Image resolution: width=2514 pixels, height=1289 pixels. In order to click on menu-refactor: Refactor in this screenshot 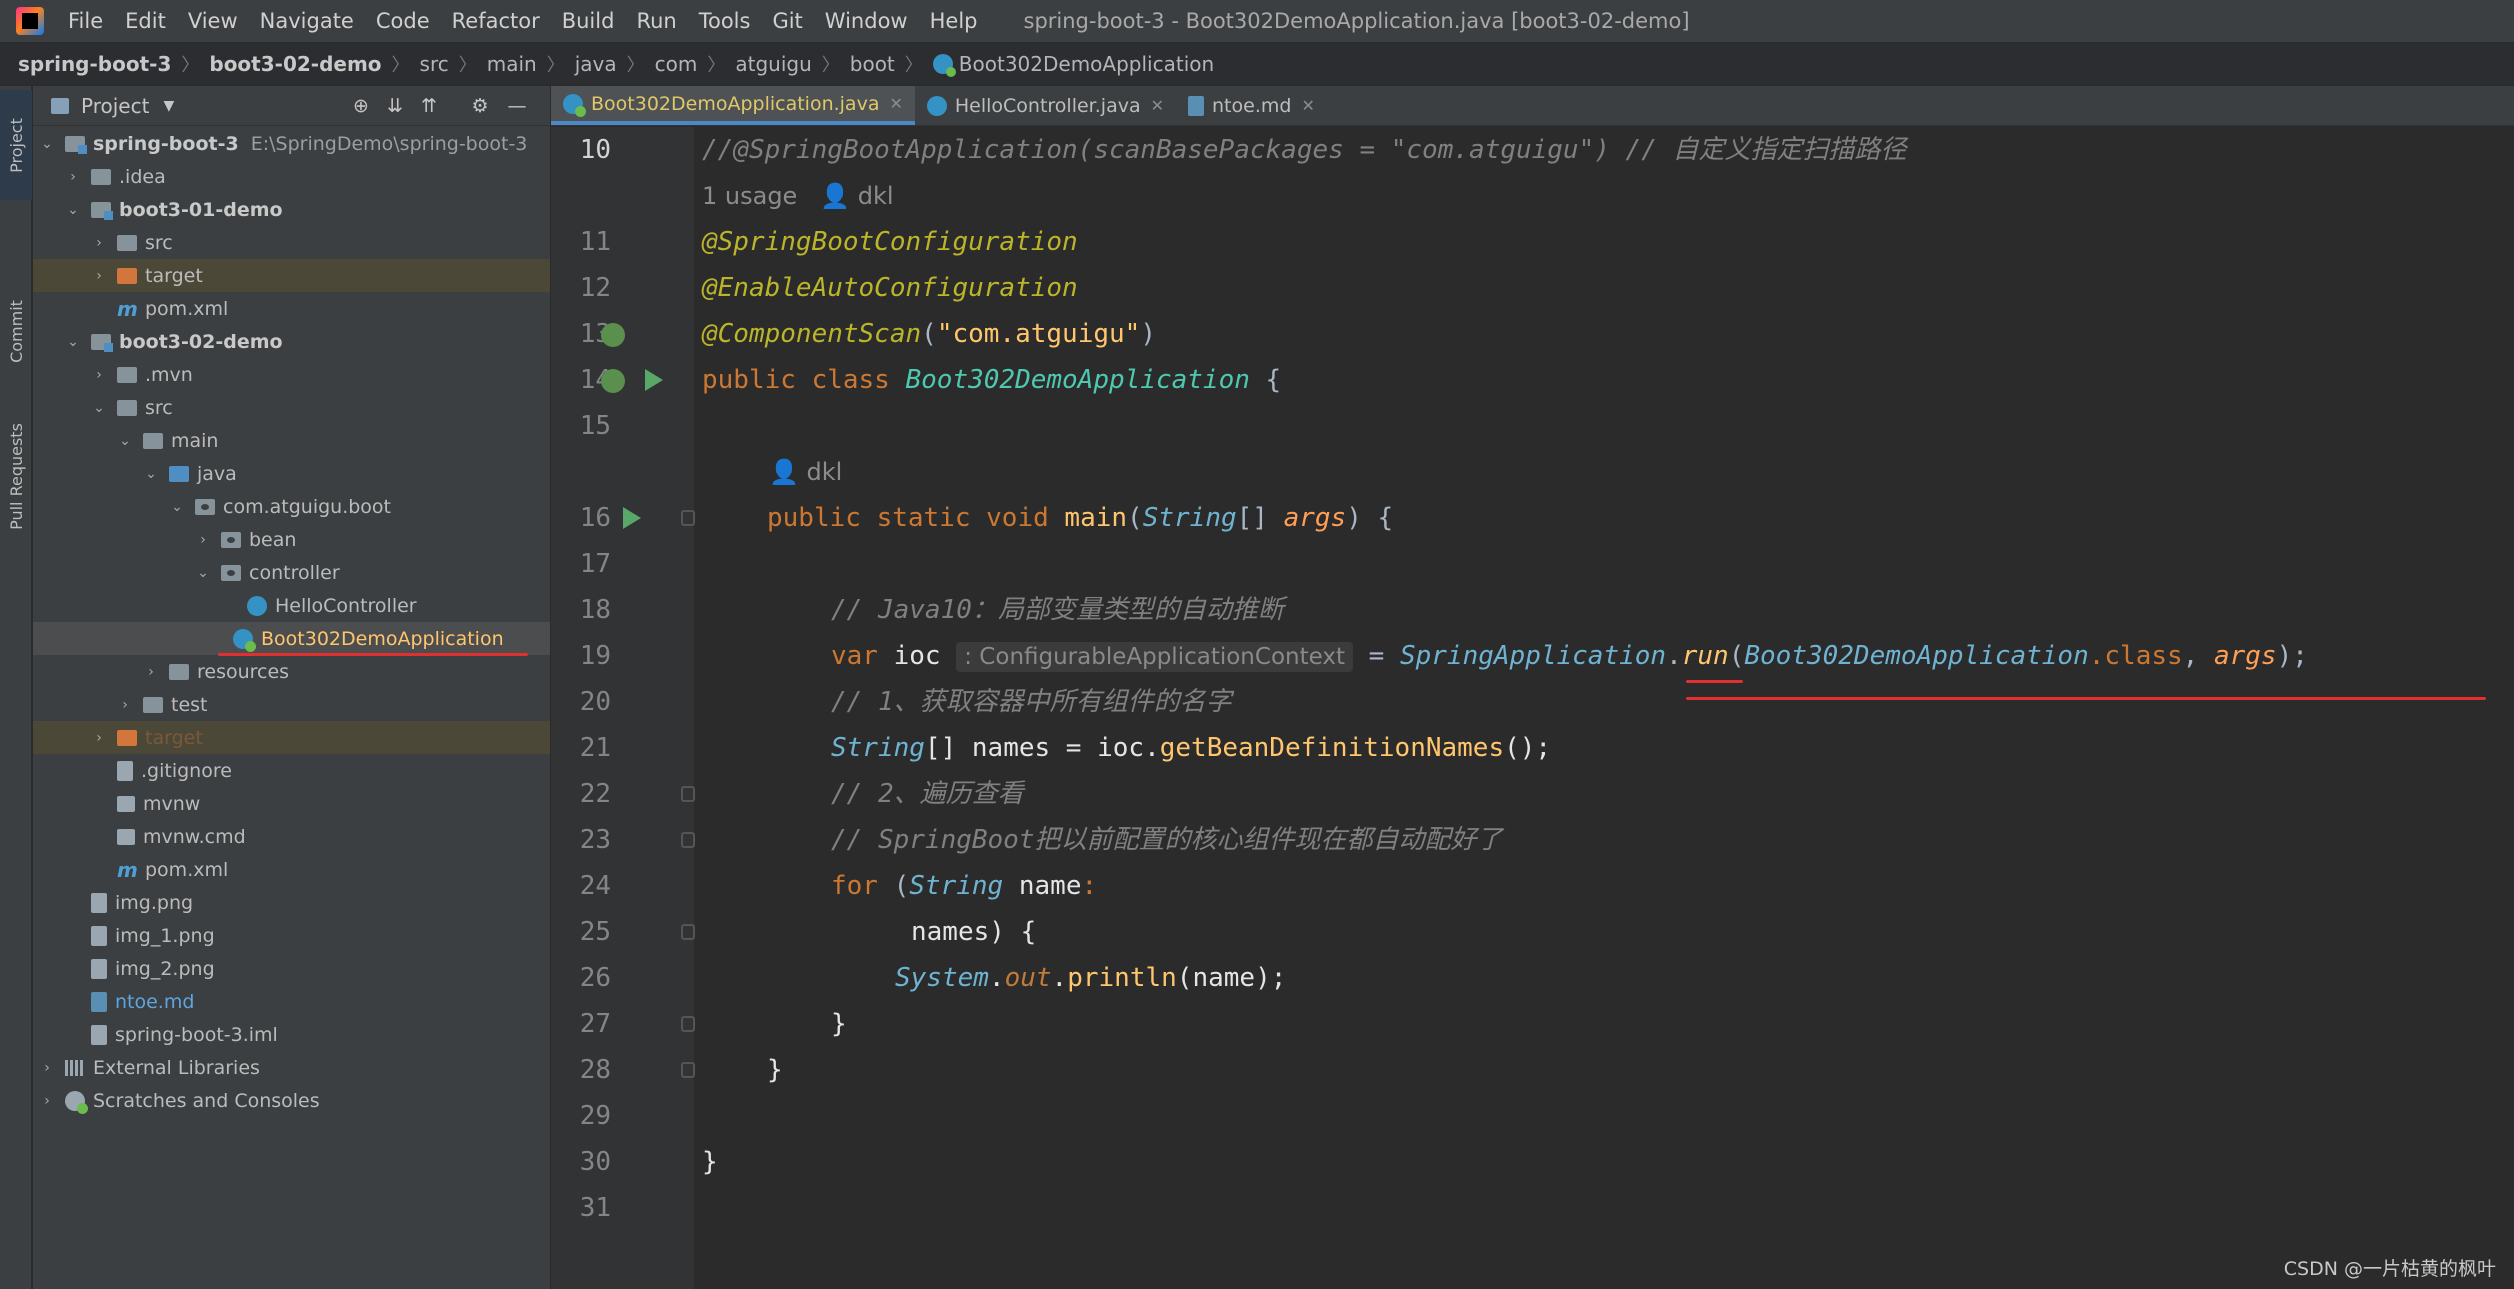, I will do `click(496, 21)`.